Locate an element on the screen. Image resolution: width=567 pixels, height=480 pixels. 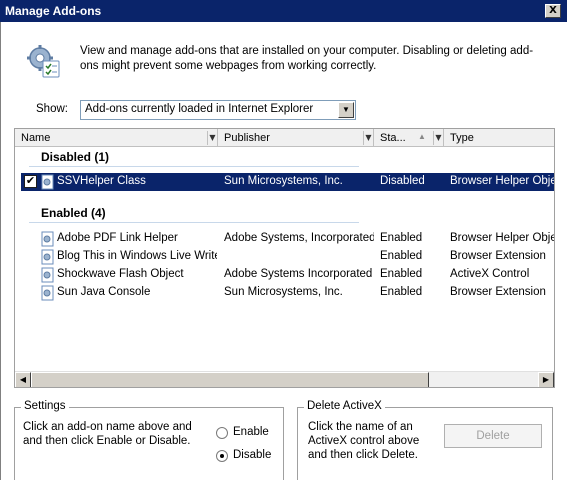
delete-button: Delete is located at coordinates (493, 436).